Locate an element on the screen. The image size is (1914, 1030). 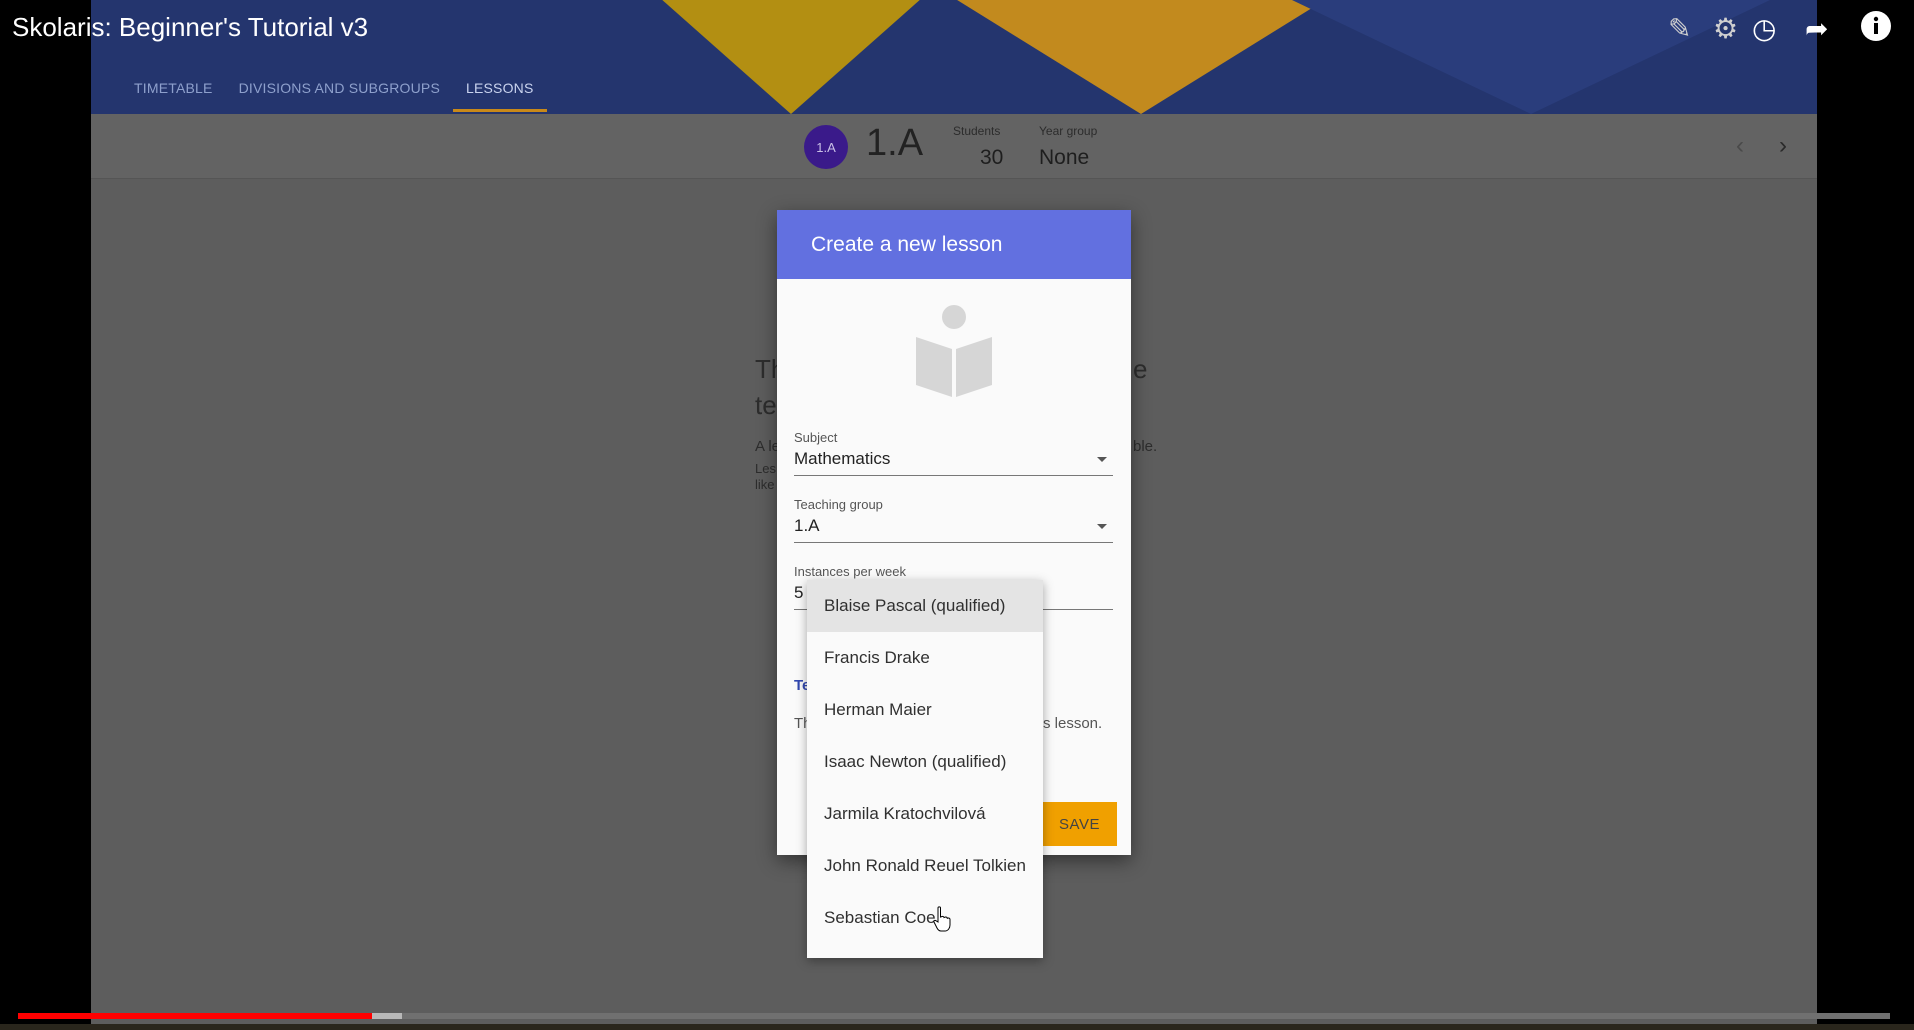
dropdown-option: Sebastian Coe is located at coordinates (925, 918).